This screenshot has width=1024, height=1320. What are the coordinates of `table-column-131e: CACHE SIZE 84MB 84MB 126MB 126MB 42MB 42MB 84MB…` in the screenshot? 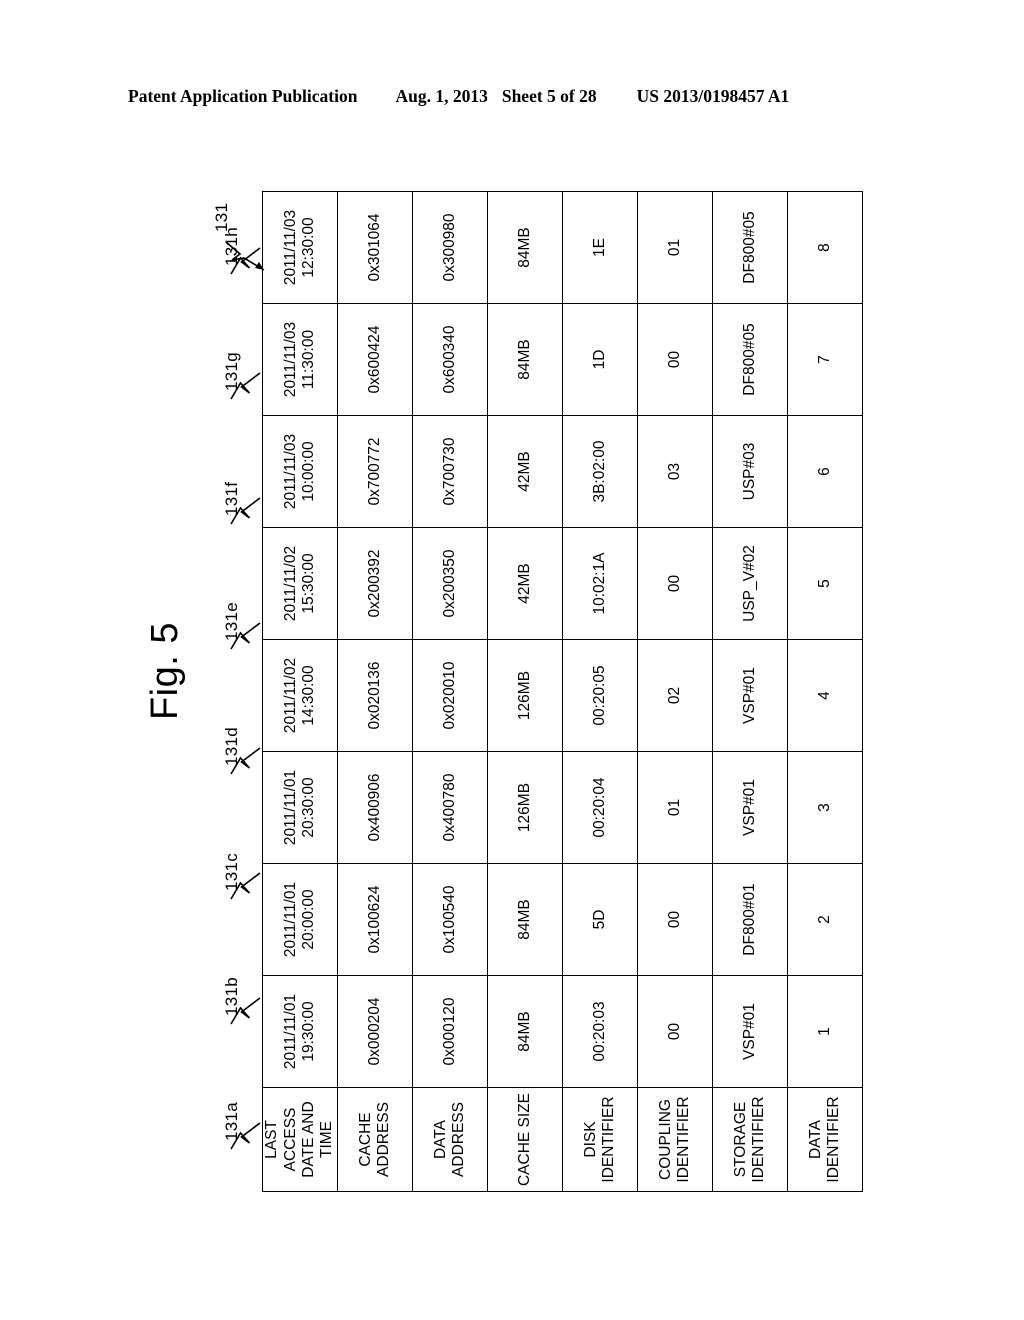 It's located at (525, 691).